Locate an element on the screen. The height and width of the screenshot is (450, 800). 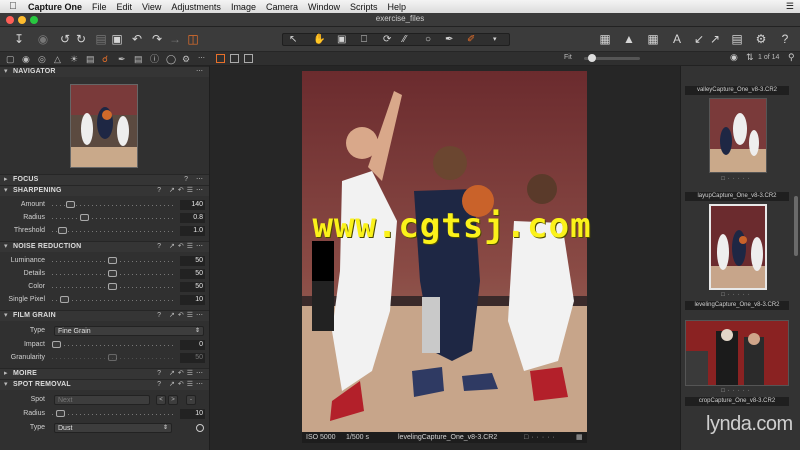
details-slider-thumb is located at coordinates (112, 273).